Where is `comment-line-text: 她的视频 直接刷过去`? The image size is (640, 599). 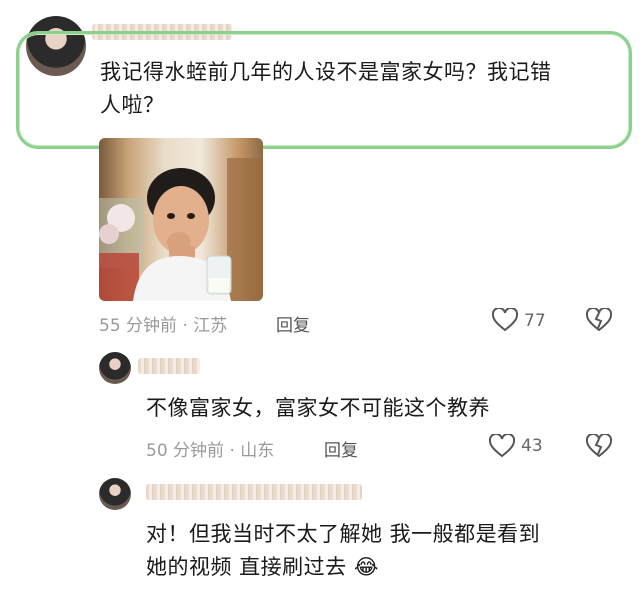
comment-line-text: 她的视频 直接刷过去 is located at coordinates (246, 567).